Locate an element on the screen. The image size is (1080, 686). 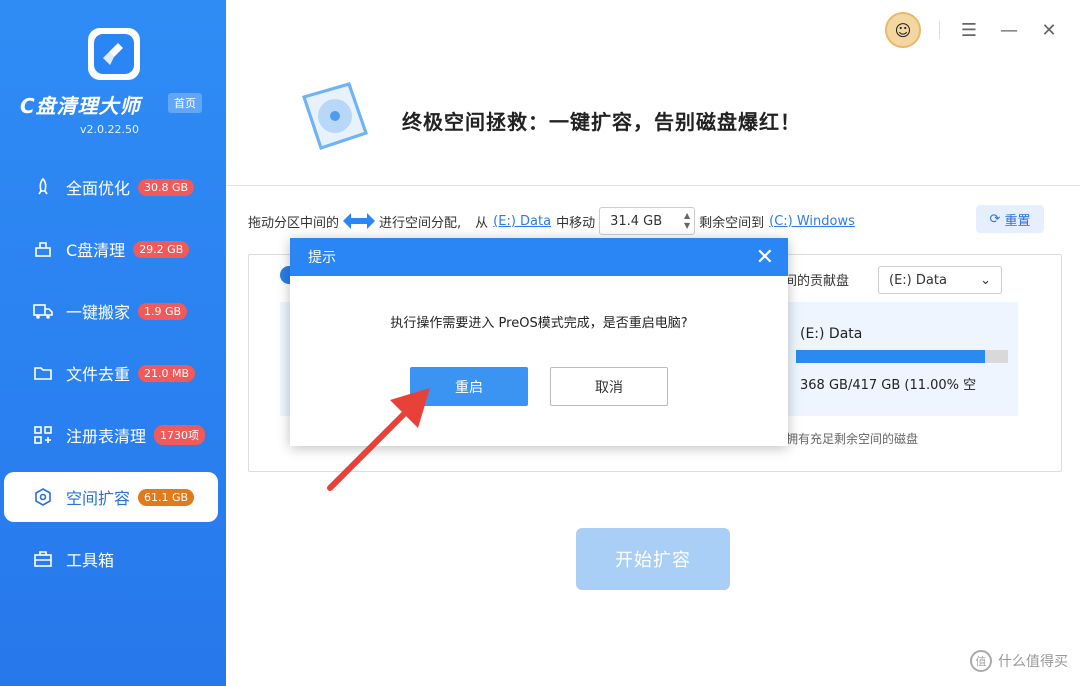
sidebar-item-badge: 30.8 GB is located at coordinates (166, 187).